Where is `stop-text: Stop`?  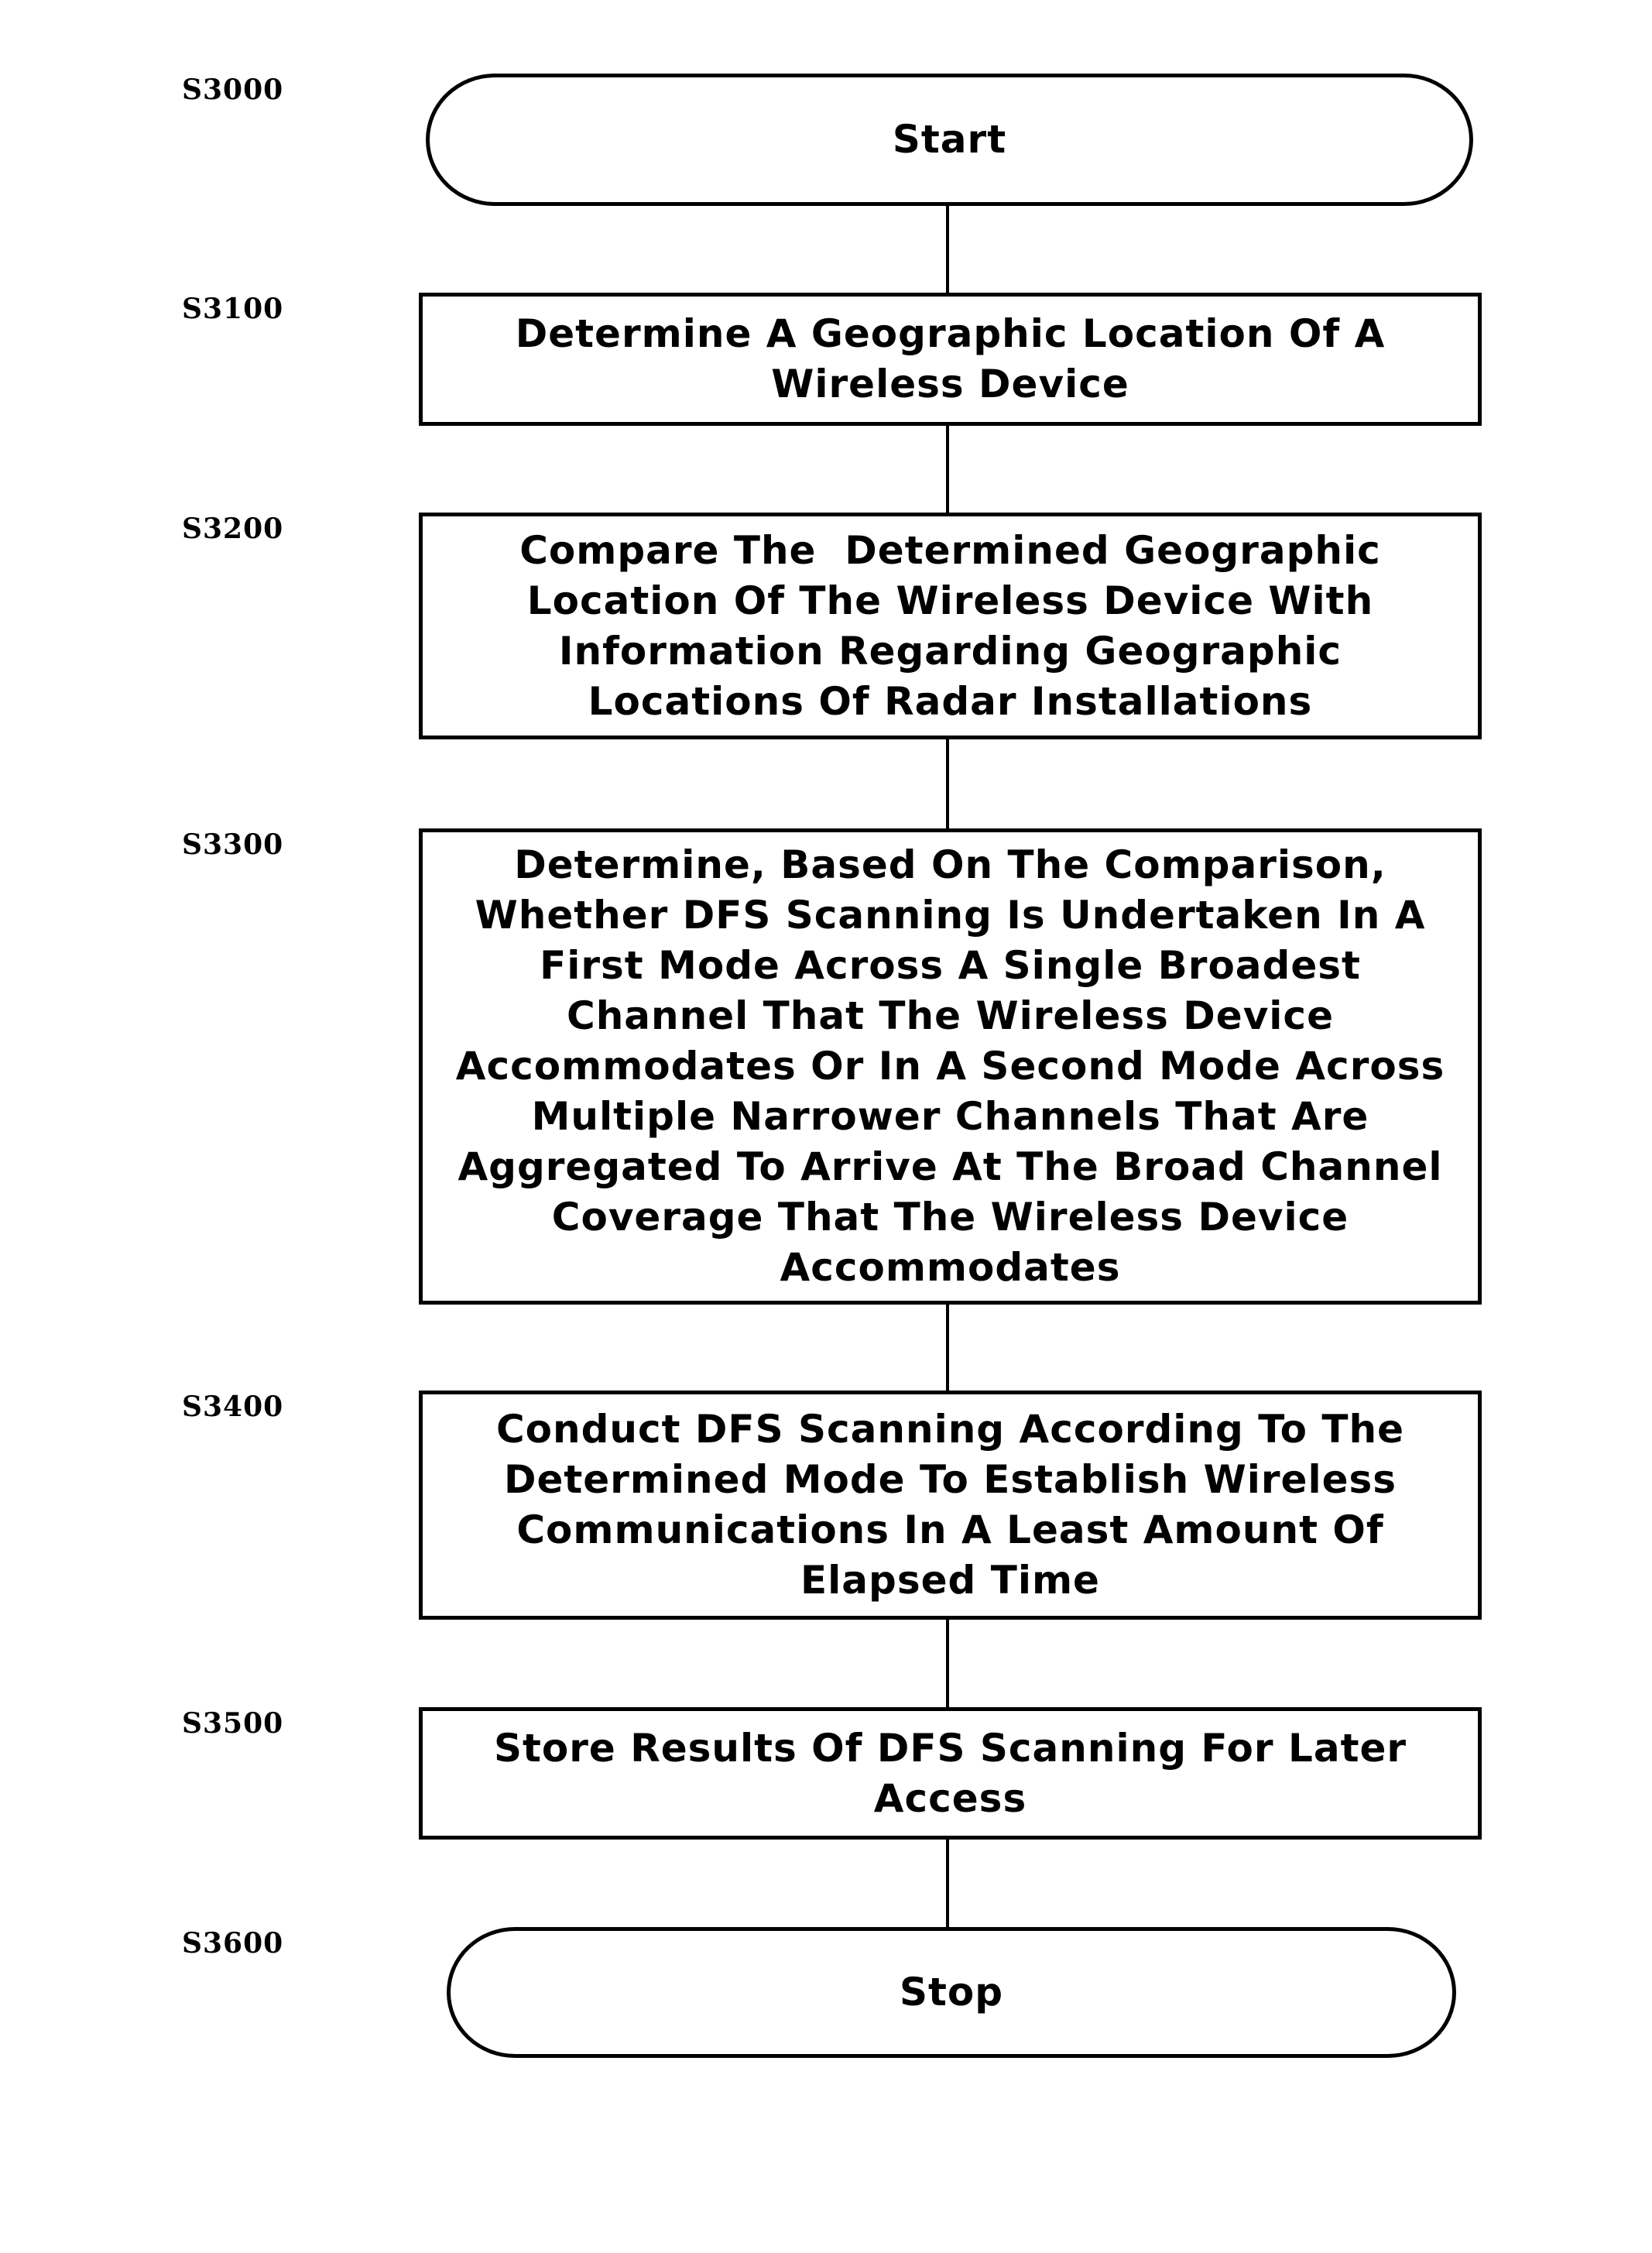
stop-text: Stop is located at coordinates (951, 1993).